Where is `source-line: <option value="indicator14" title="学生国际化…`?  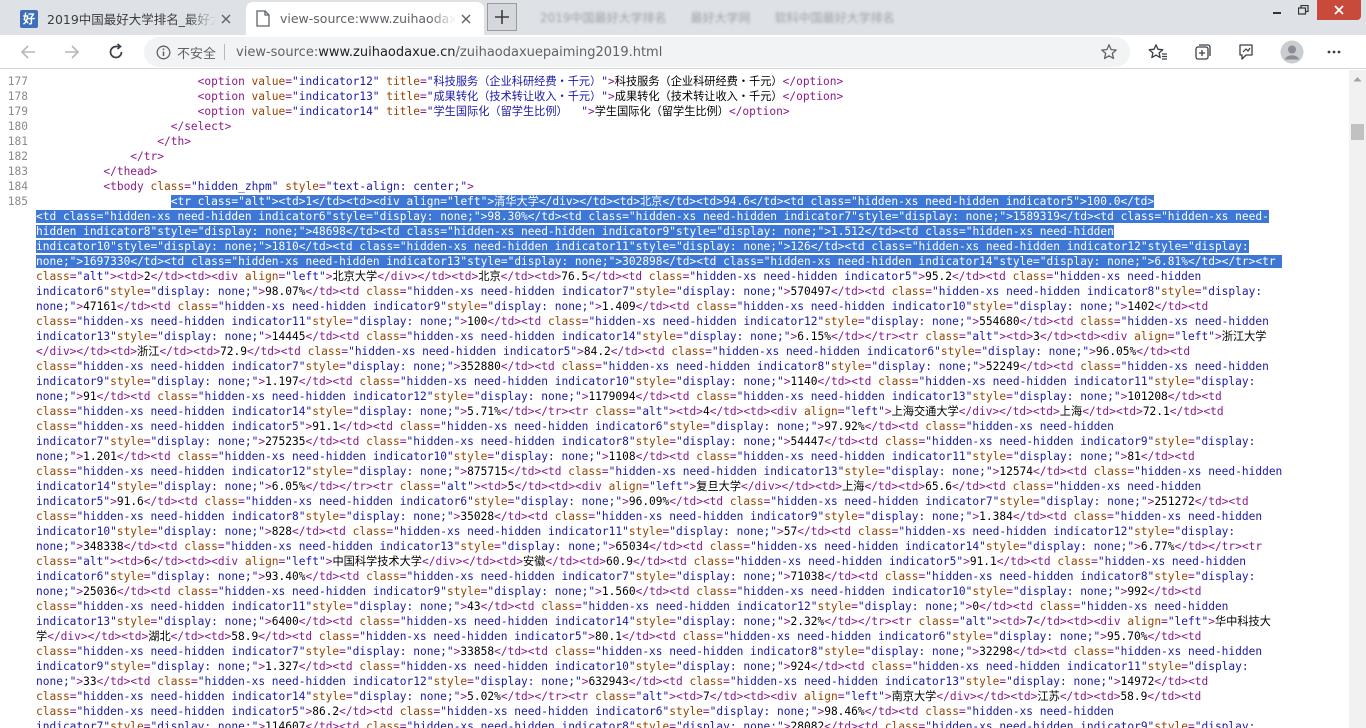 source-line: <option value="indicator14" title="学生国际化… is located at coordinates (493, 111).